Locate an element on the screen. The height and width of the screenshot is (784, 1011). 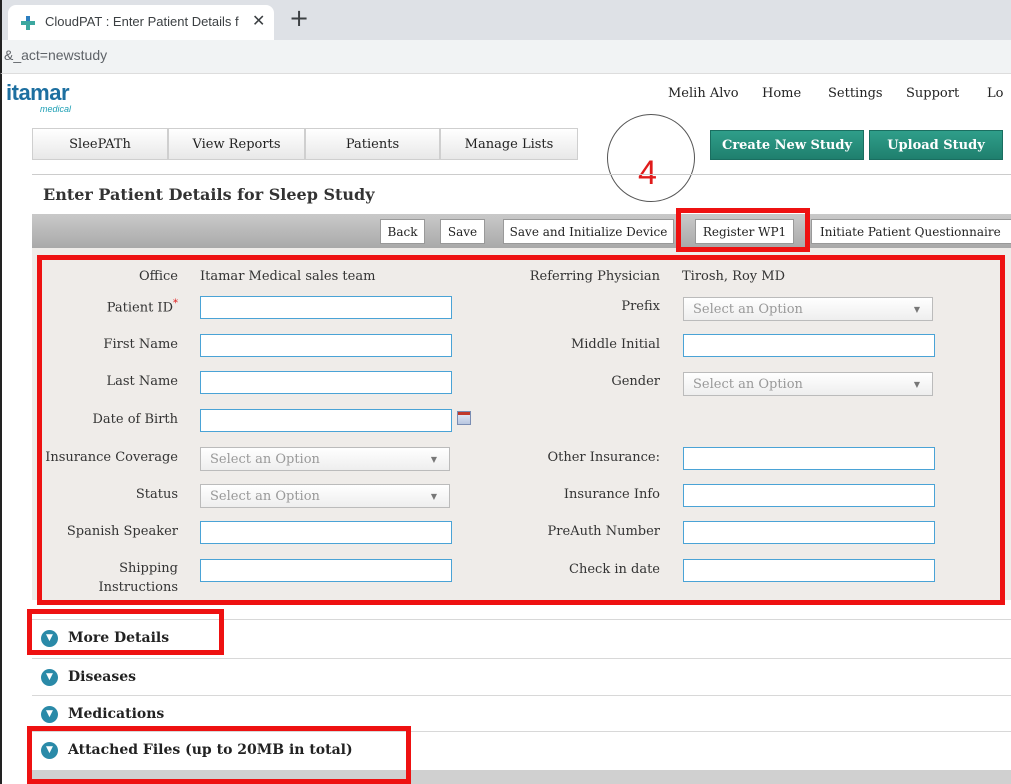
browser-tab-bar: CloudPAT : Enter Patient Details f ✕ + is located at coordinates (505, 20).